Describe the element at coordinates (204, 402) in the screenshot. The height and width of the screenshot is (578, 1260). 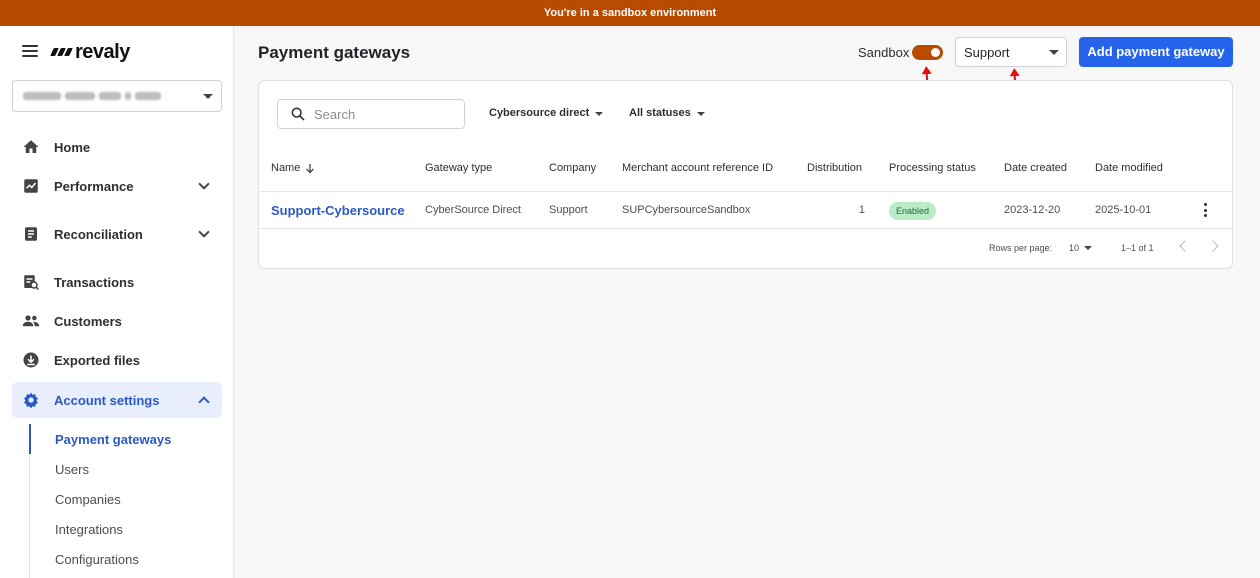
I see `chevron-up-icon` at that location.